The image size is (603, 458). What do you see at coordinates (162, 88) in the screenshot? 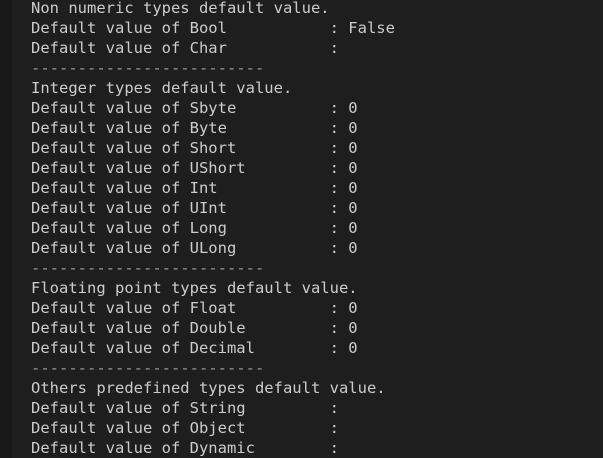
I see `section-header-integer: Integer types default value.` at bounding box center [162, 88].